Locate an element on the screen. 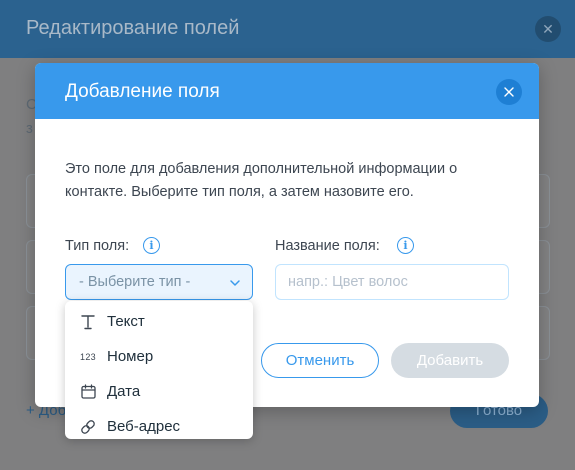 The image size is (575, 470). field-type-select: - Выберите тип - is located at coordinates (159, 282).